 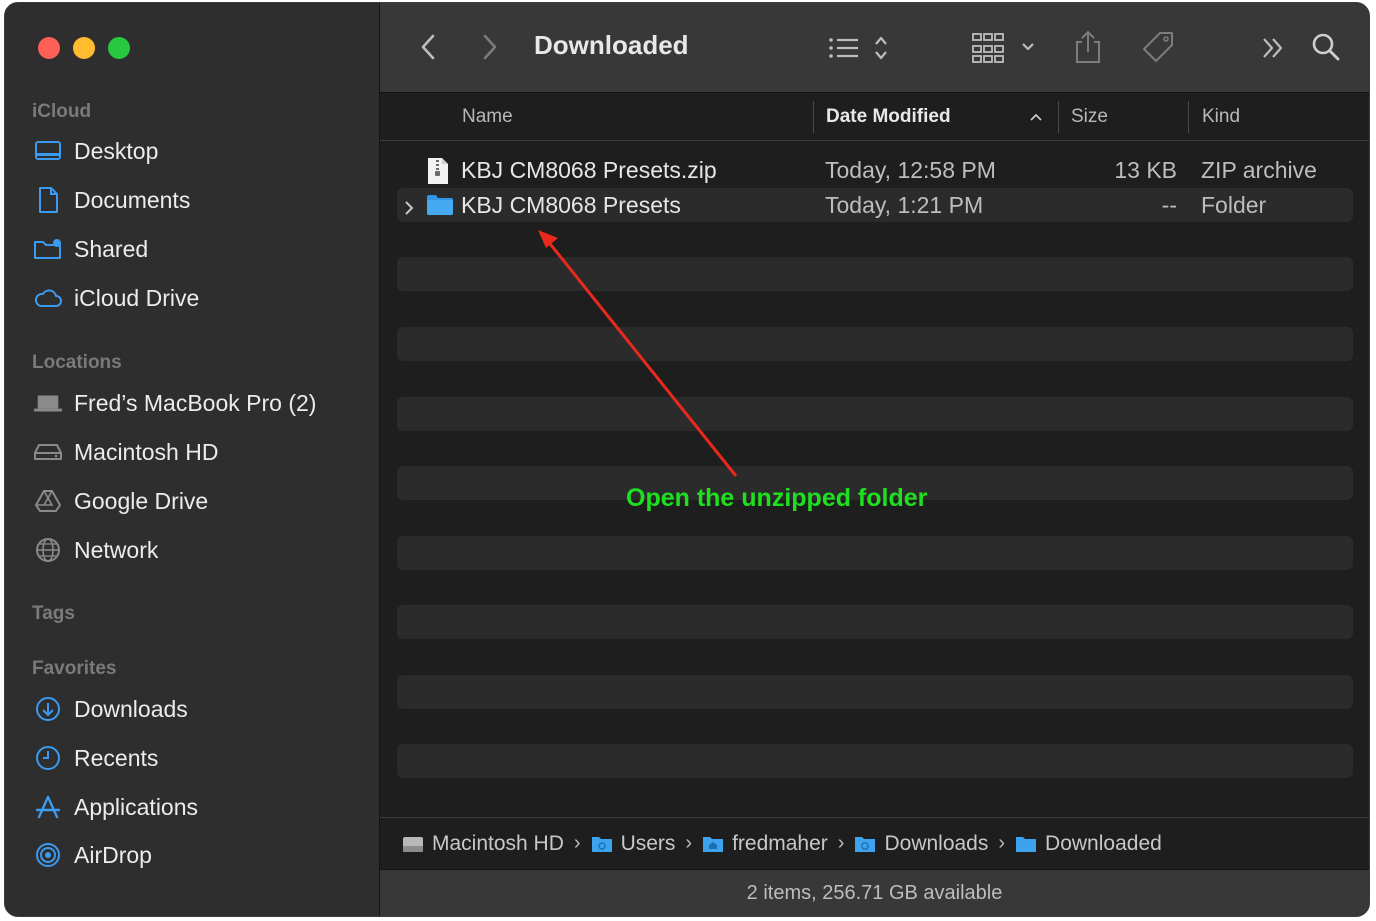 I want to click on sidebar-section-locations: Locations, so click(x=77, y=363).